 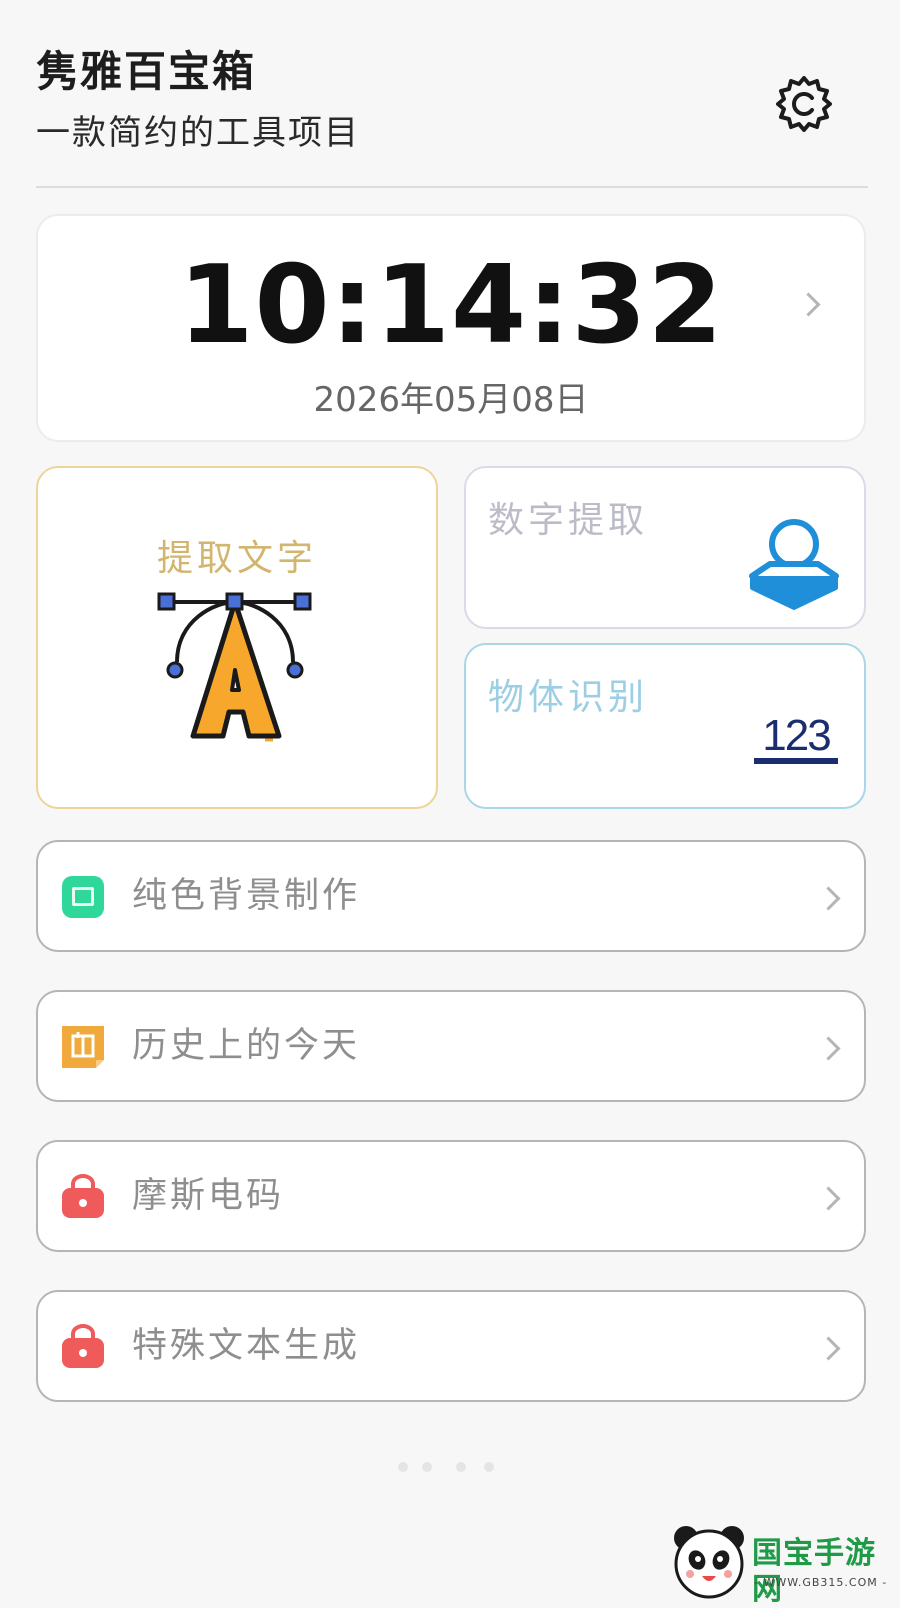 I want to click on stamp-icon, so click(x=794, y=564).